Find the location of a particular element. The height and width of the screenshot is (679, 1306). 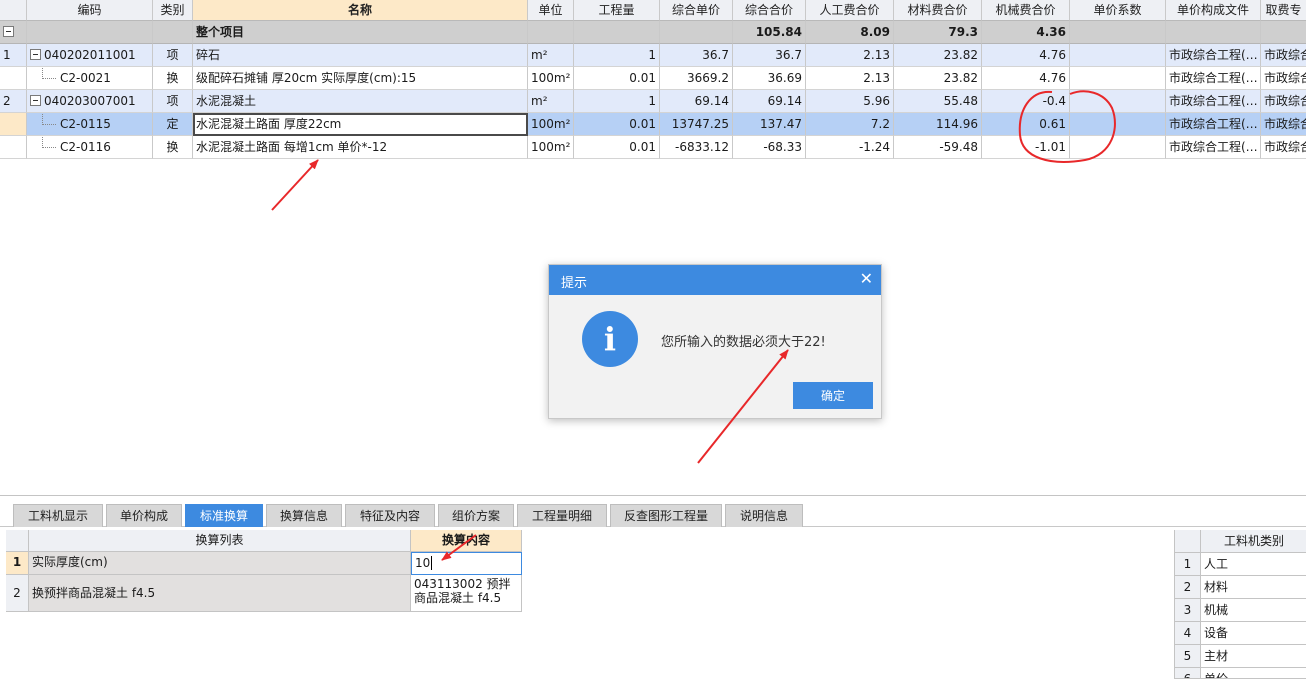

row-name-editing: 水泥混凝土路面 厚度22cm is located at coordinates (360, 124).